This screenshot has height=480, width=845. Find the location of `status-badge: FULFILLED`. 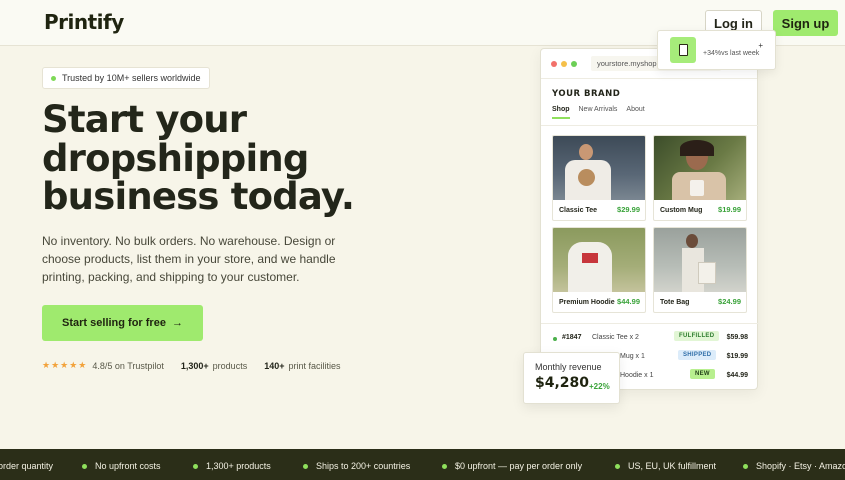

status-badge: FULFILLED is located at coordinates (697, 336).